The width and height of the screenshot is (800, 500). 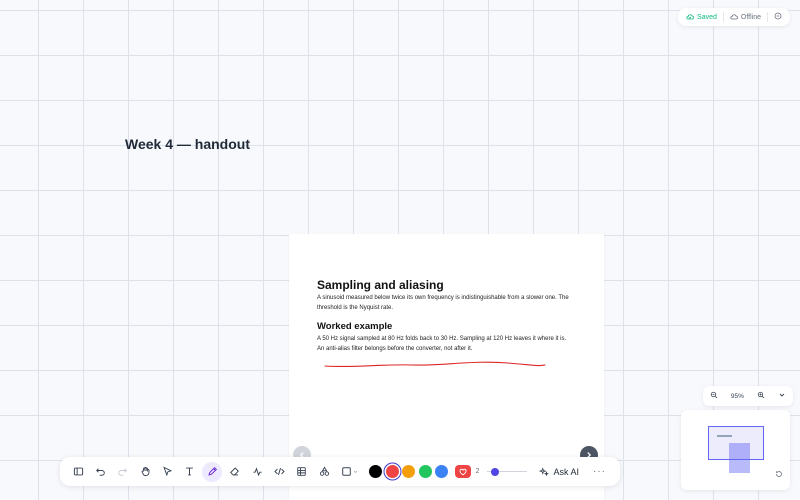 What do you see at coordinates (355, 326) in the screenshot?
I see `page-subheading: Worked example` at bounding box center [355, 326].